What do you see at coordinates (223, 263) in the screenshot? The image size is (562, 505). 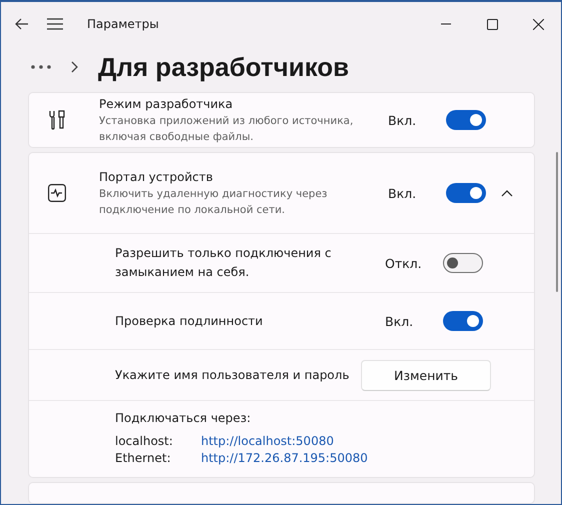 I see `setting-label: Разрешить только подключения с замыканием на себя.` at bounding box center [223, 263].